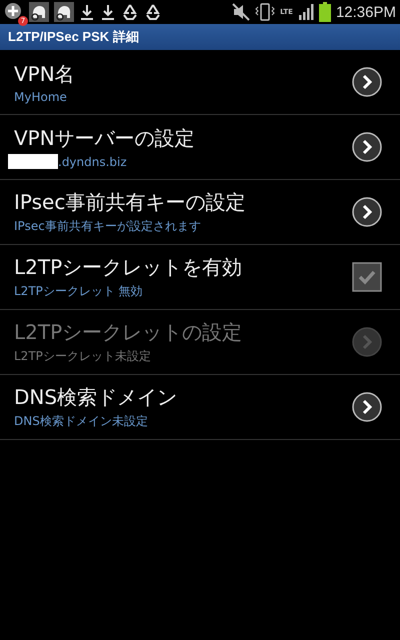 This screenshot has width=400, height=640. What do you see at coordinates (107, 226) in the screenshot?
I see `setting-summary: IPsec事前共有キーが設定されます` at bounding box center [107, 226].